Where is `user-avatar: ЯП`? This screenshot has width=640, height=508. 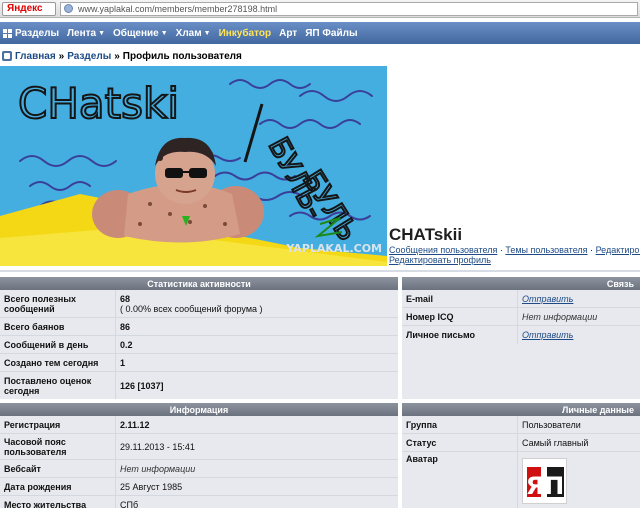
user-avatar: ЯП is located at coordinates (544, 481).